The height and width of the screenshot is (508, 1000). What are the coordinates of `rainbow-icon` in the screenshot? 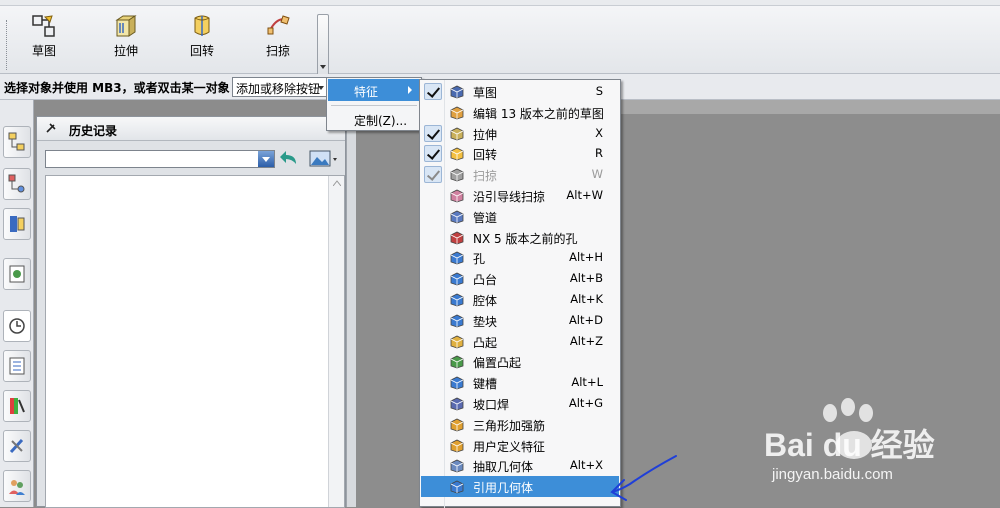 It's located at (17, 406).